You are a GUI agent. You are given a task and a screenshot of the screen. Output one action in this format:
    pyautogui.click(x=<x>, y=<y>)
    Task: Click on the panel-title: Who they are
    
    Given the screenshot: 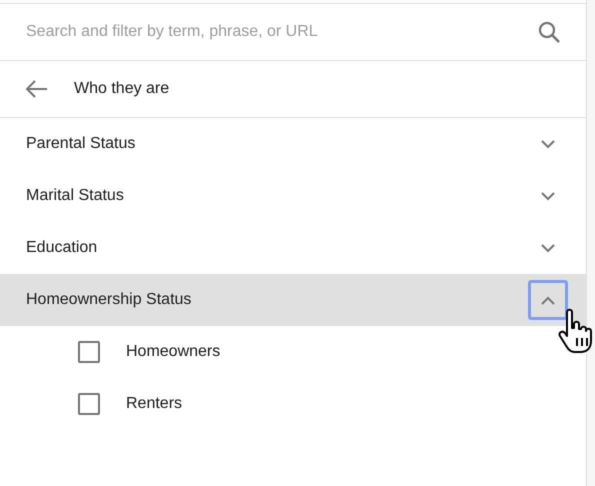 What is the action you would take?
    pyautogui.click(x=122, y=89)
    